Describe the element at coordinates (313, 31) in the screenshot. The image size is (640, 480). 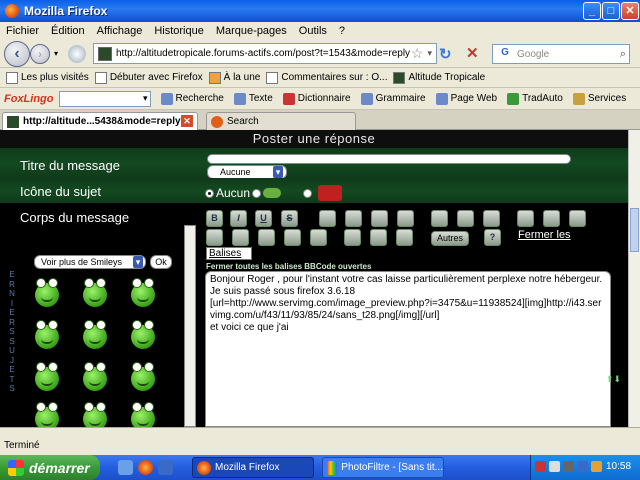
I see `menu-outils: Outils` at that location.